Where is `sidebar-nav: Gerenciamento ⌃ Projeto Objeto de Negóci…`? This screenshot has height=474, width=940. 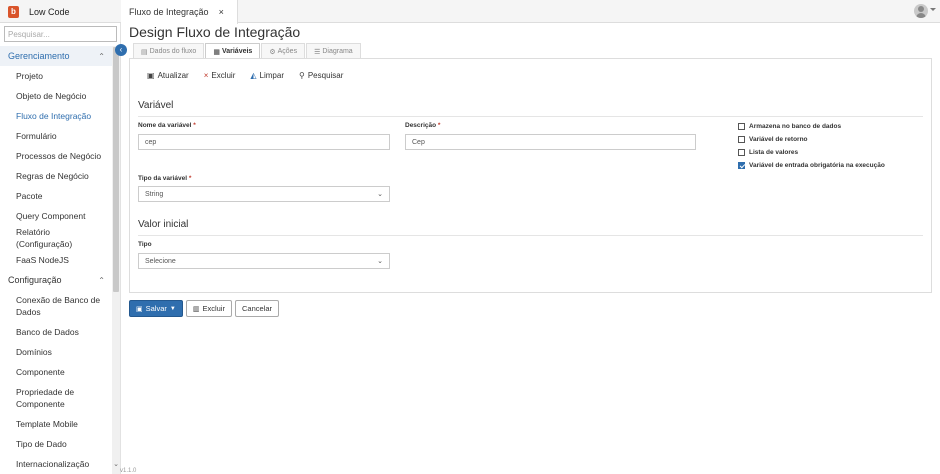 sidebar-nav: Gerenciamento ⌃ Projeto Objeto de Negóci… is located at coordinates (56, 260).